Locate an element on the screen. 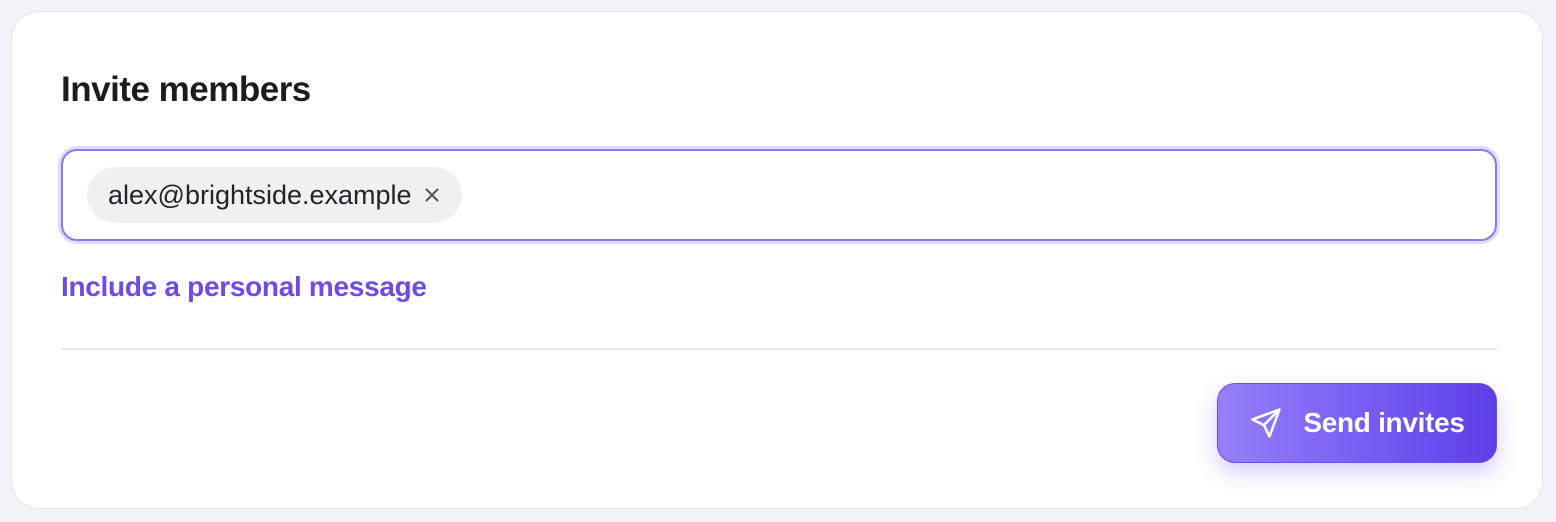 The width and height of the screenshot is (1556, 522). email-input is located at coordinates (983, 195).